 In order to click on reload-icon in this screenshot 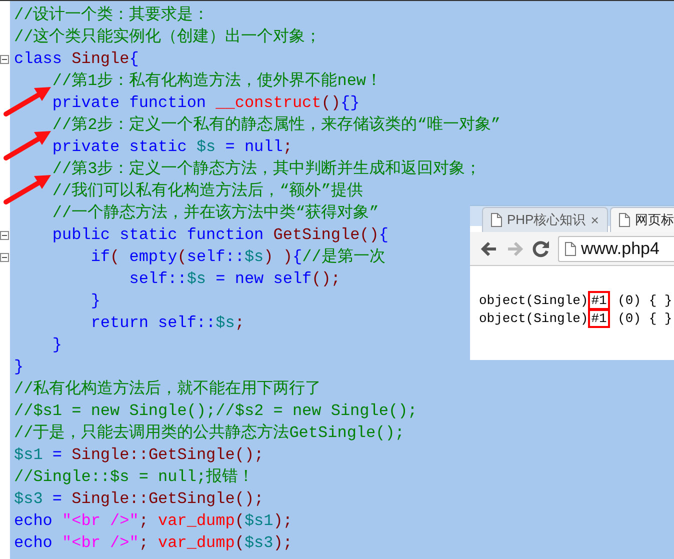, I will do `click(541, 249)`.